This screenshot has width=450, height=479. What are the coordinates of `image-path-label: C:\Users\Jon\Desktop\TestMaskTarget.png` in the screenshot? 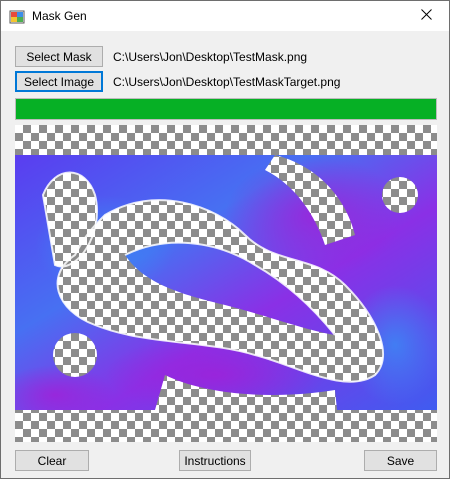 It's located at (227, 82).